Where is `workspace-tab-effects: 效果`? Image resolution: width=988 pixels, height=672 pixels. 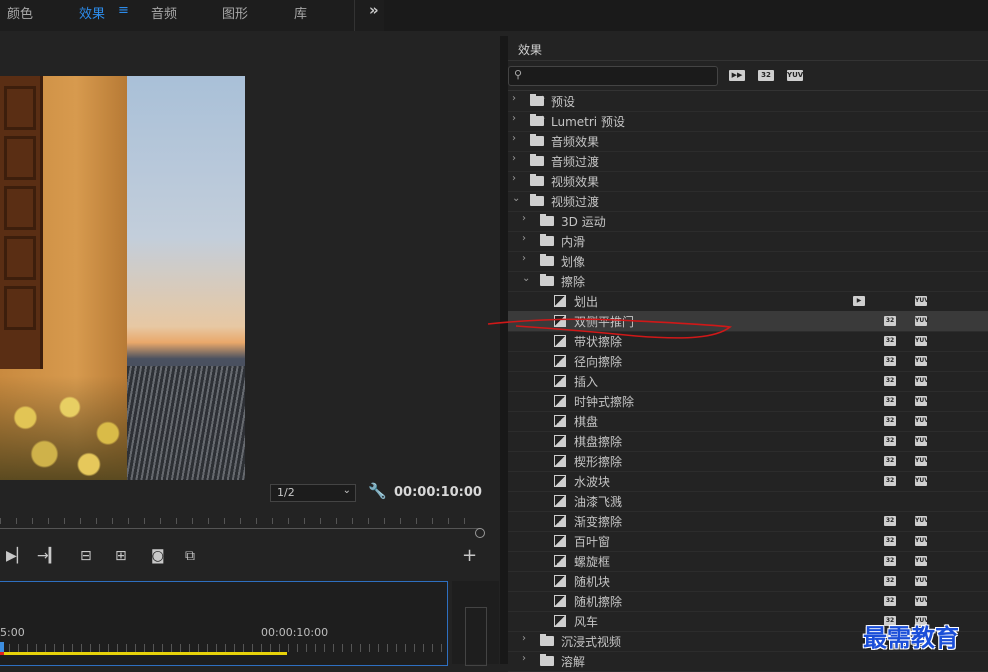
workspace-tab-effects: 效果 is located at coordinates (92, 12).